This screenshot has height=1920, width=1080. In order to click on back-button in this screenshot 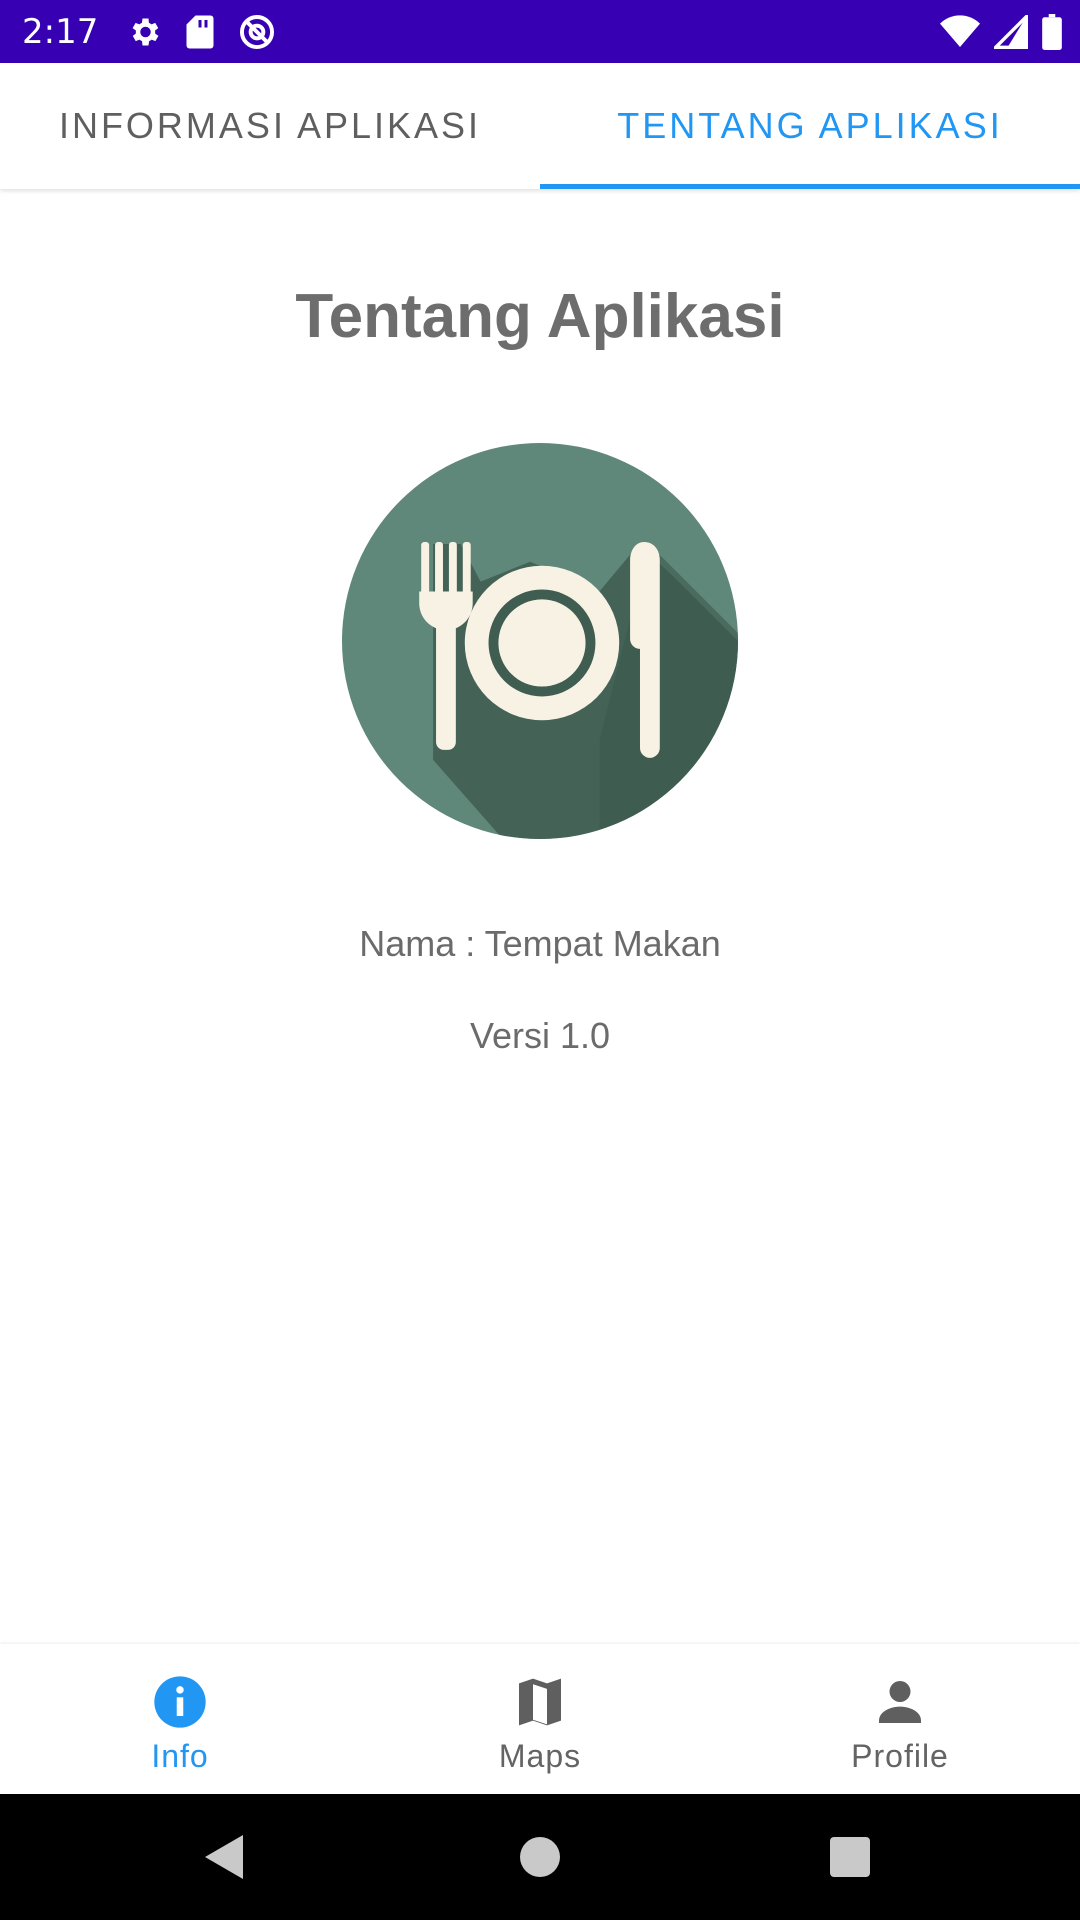, I will do `click(225, 1857)`.